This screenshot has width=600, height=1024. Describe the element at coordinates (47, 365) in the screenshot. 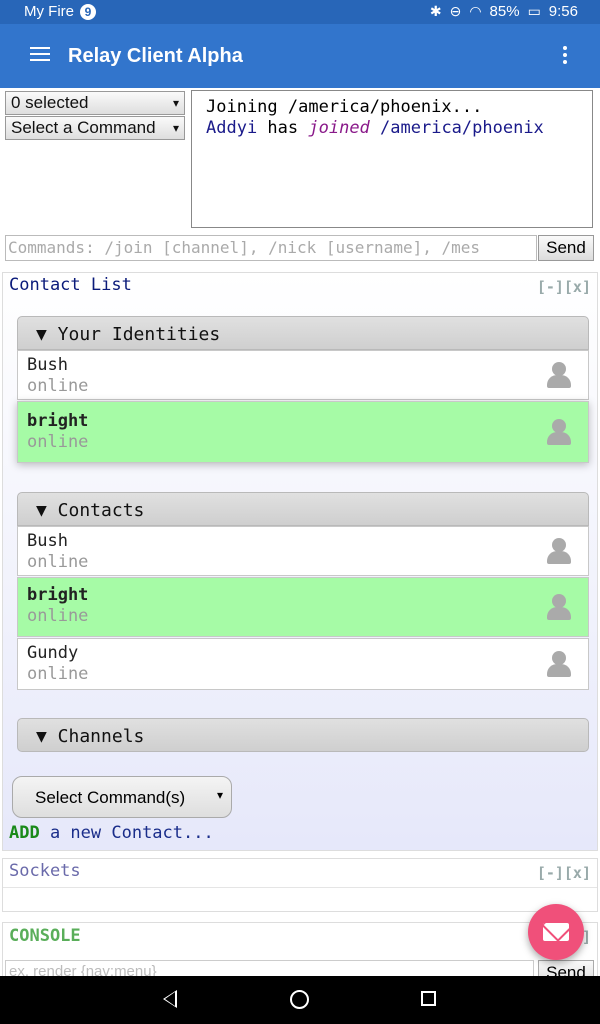

I see `identity-name: Bush` at that location.